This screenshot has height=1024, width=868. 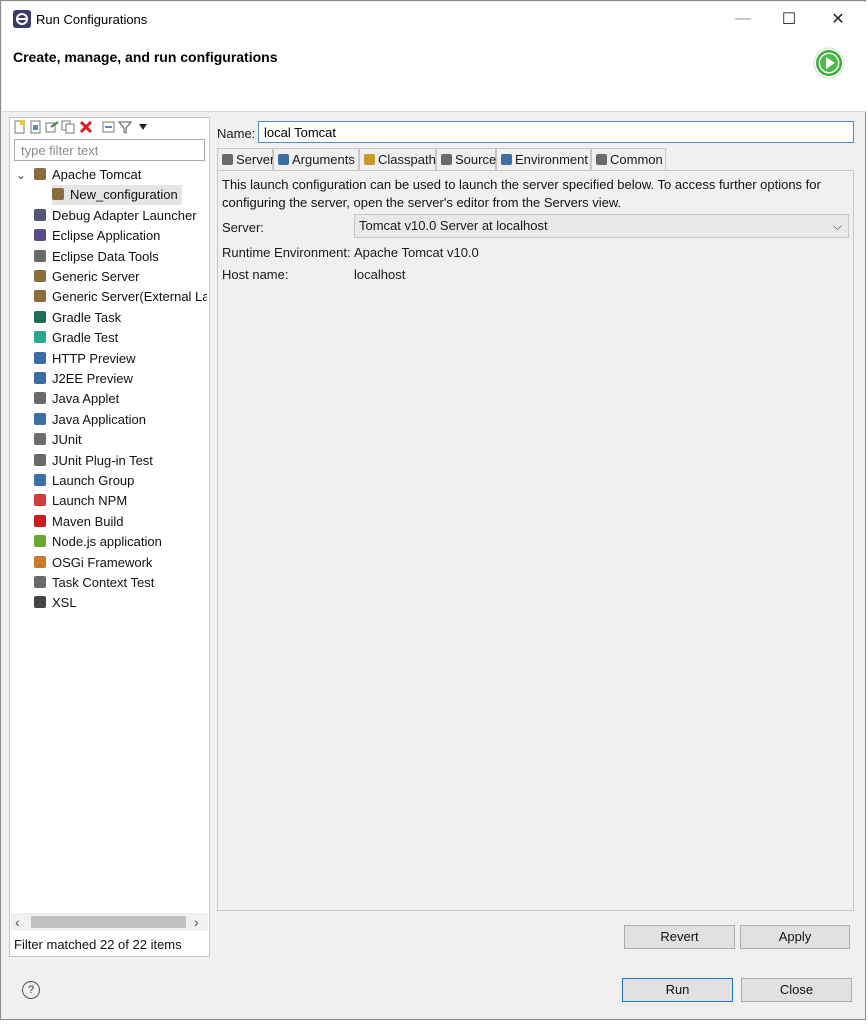 I want to click on npm-icon, so click(x=40, y=500).